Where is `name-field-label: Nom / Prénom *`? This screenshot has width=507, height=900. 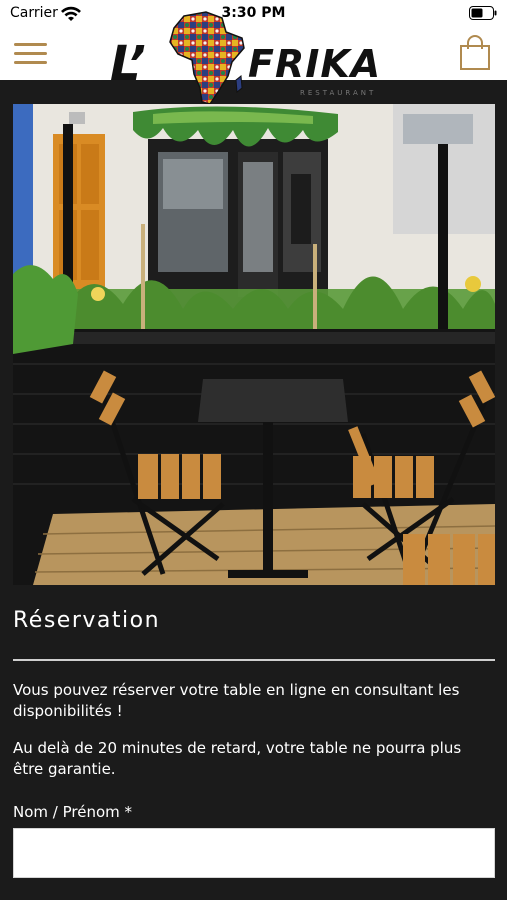
name-field-label: Nom / Prénom * is located at coordinates (73, 812).